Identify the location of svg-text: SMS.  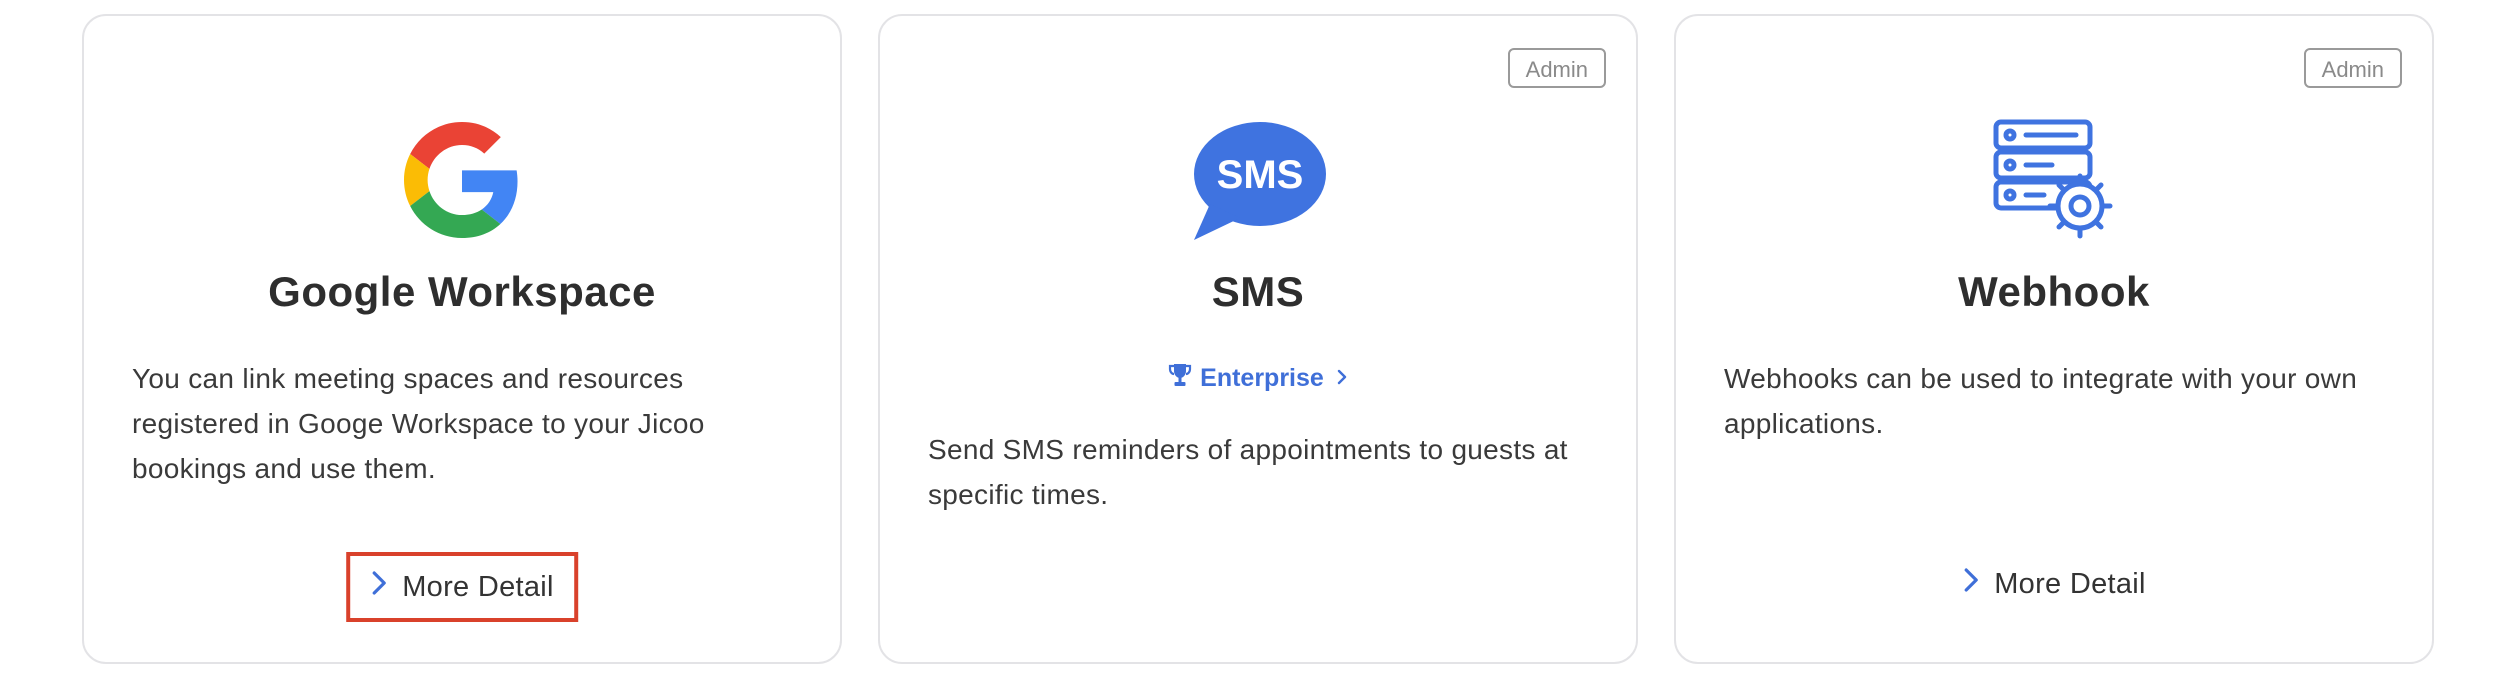
(1260, 175).